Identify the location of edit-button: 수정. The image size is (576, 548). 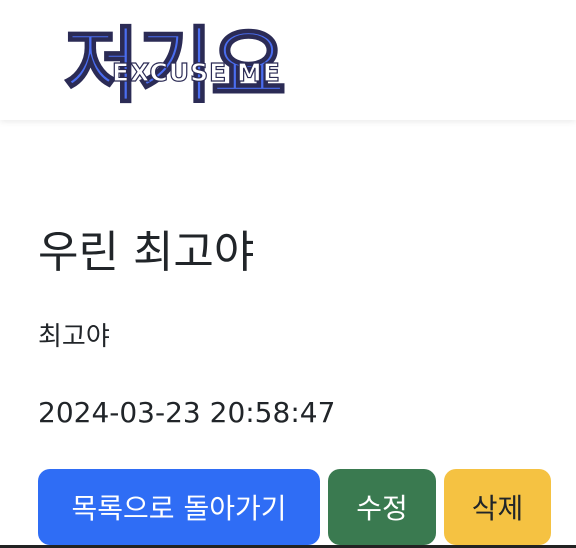
(382, 507).